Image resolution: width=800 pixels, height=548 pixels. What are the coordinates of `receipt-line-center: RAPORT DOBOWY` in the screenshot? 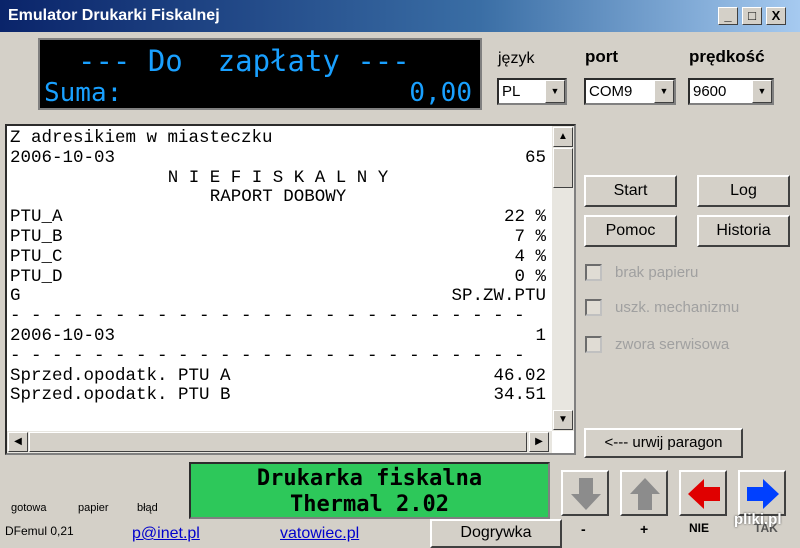 It's located at (278, 197).